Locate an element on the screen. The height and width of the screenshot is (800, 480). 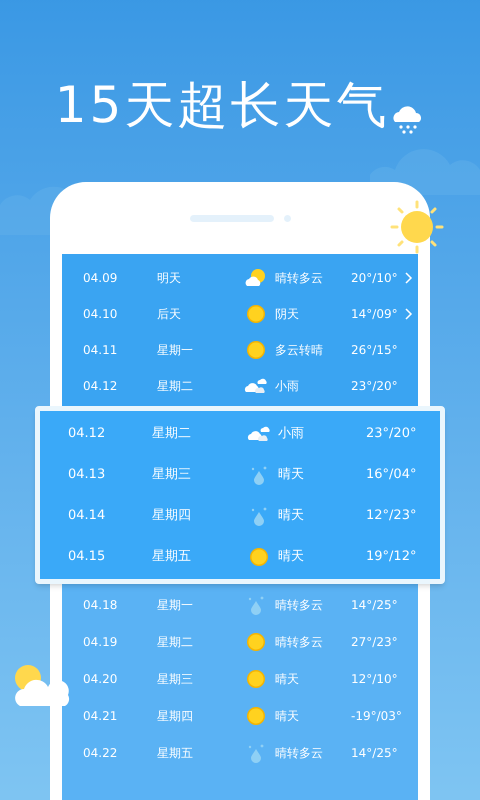
date-text: 04.09 is located at coordinates (100, 278).